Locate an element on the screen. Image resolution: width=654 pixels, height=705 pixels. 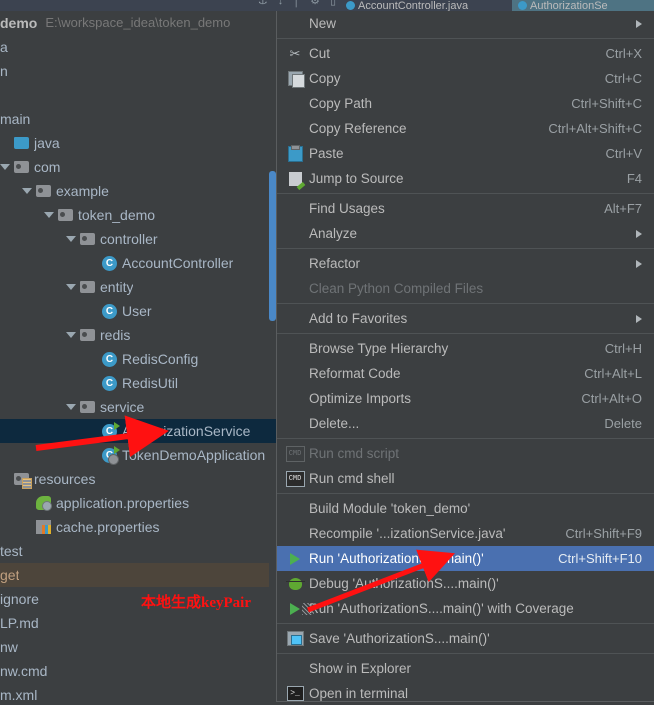
tree-row-help-md-file: LP.md is located at coordinates (138, 623).